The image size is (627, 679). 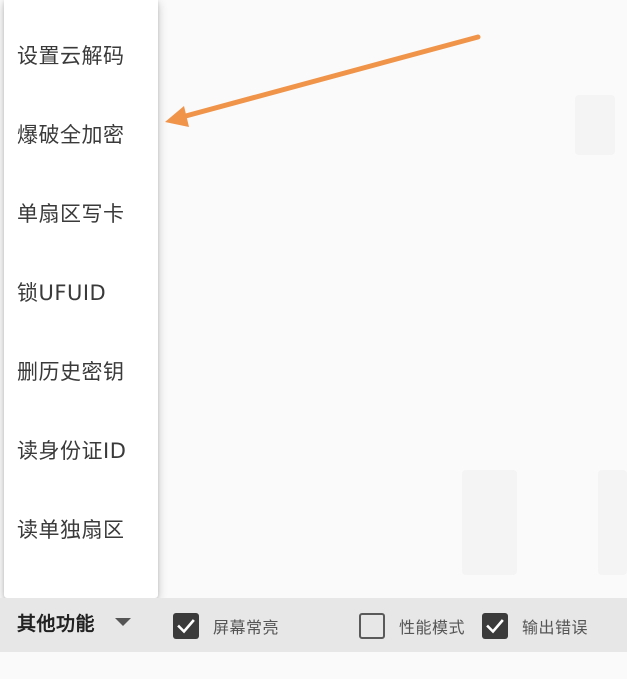 I want to click on screen-on-checkbox: 屏幕常亮, so click(x=226, y=626).